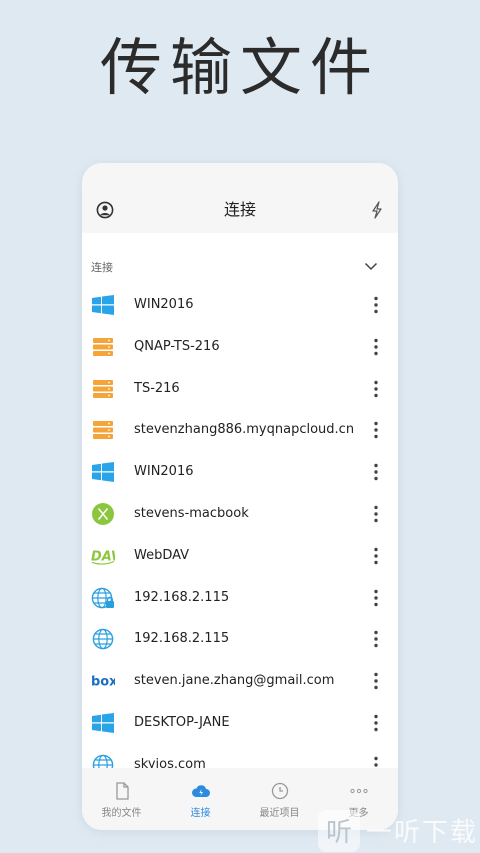 The image size is (480, 853). What do you see at coordinates (244, 430) in the screenshot?
I see `connection-name: stevenzhang886.myqnapcloud.cn` at bounding box center [244, 430].